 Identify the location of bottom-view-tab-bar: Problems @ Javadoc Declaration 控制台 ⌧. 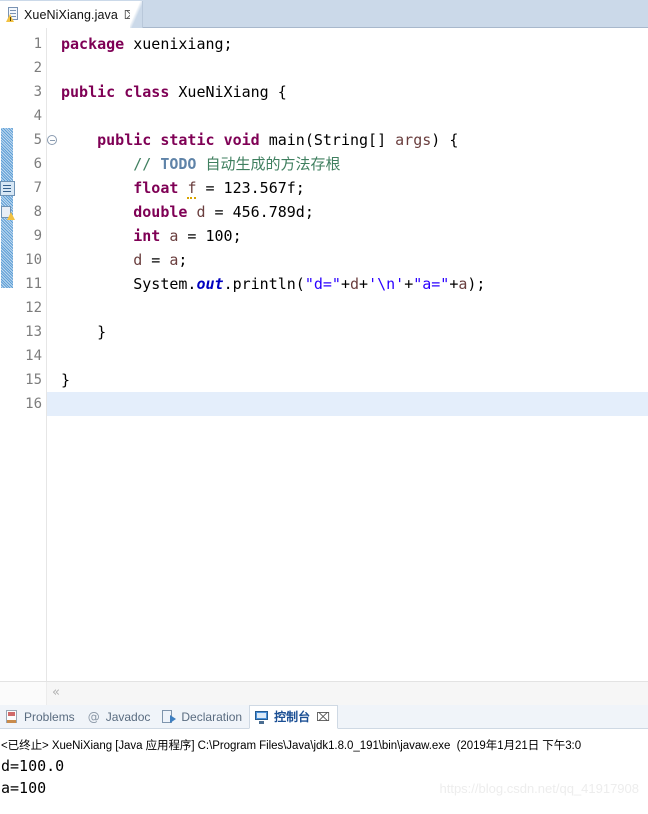
(324, 716).